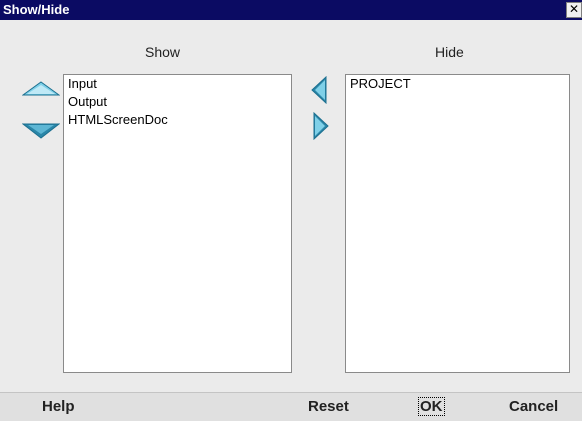 The width and height of the screenshot is (582, 421). Describe the element at coordinates (328, 406) in the screenshot. I see `reset-button: Reset` at that location.